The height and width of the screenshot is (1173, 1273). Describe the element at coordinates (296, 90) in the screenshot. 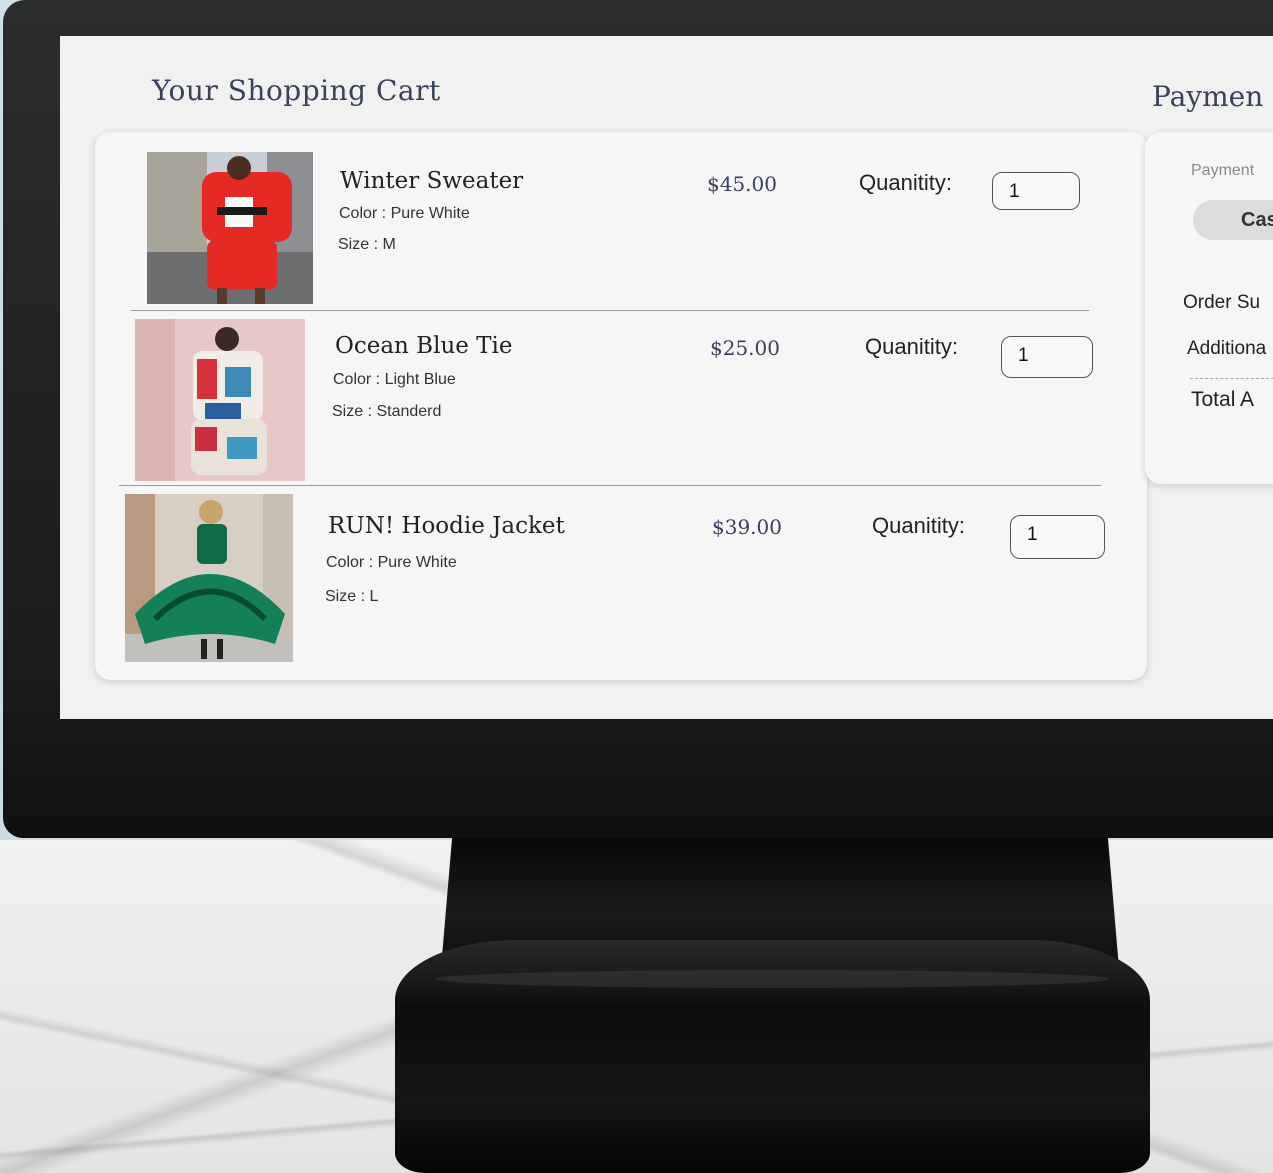

I see `cart-title: Your Shopping Cart` at that location.